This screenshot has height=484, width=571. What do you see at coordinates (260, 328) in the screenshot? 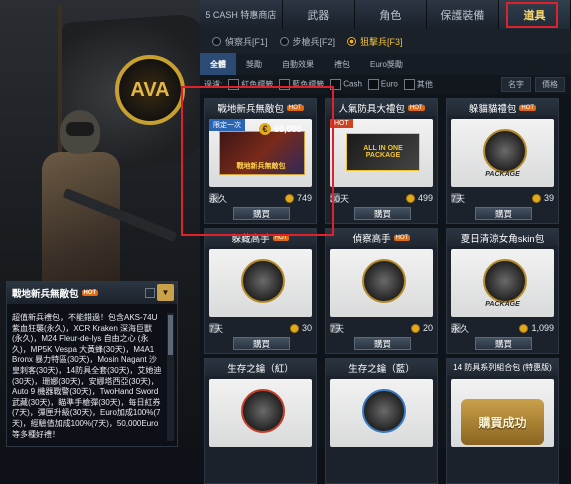
I see `item-footer: 7天 30` at bounding box center [260, 328].